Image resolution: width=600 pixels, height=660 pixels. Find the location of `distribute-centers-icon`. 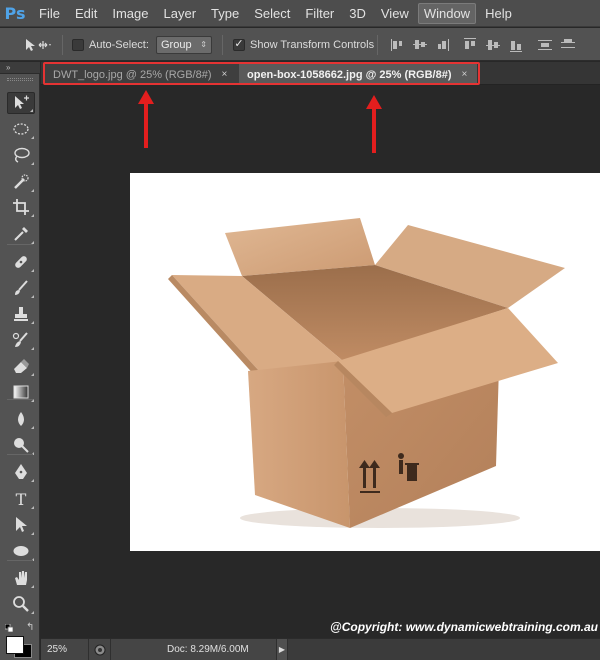

distribute-centers-icon is located at coordinates (568, 45).